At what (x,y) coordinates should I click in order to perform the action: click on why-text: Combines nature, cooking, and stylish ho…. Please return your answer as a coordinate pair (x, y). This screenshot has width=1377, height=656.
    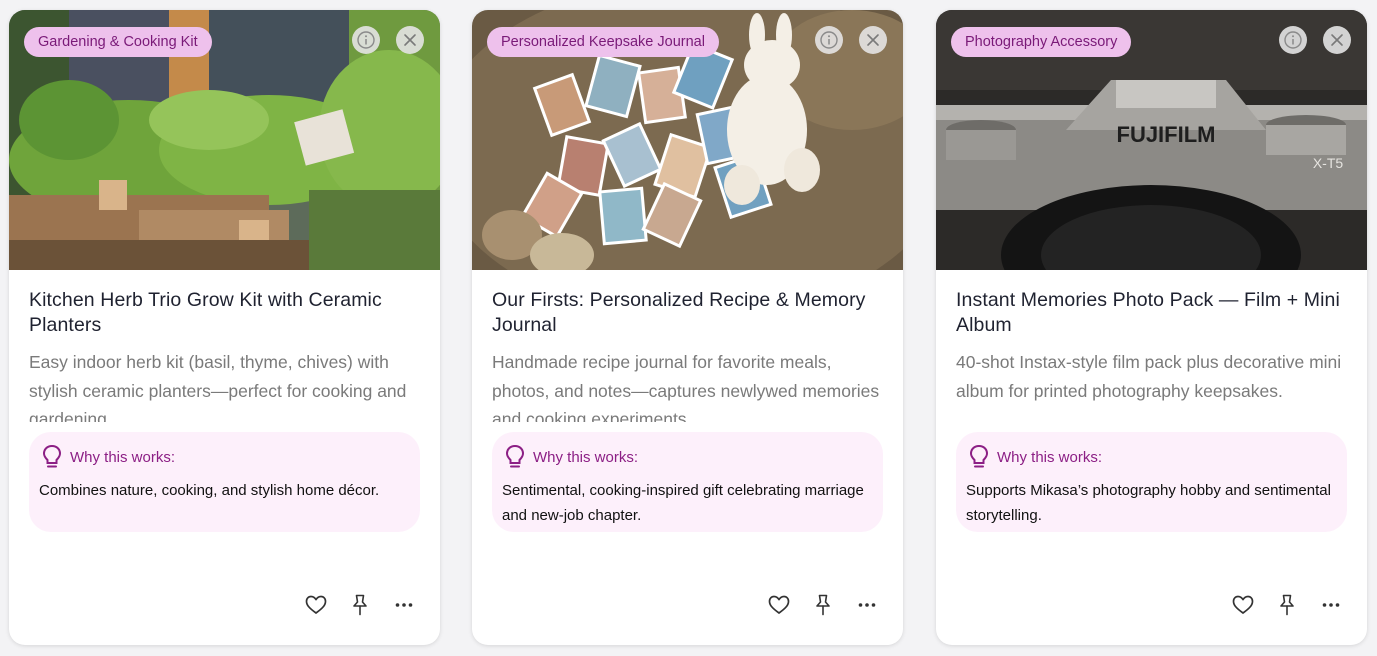
    Looking at the image, I should click on (209, 490).